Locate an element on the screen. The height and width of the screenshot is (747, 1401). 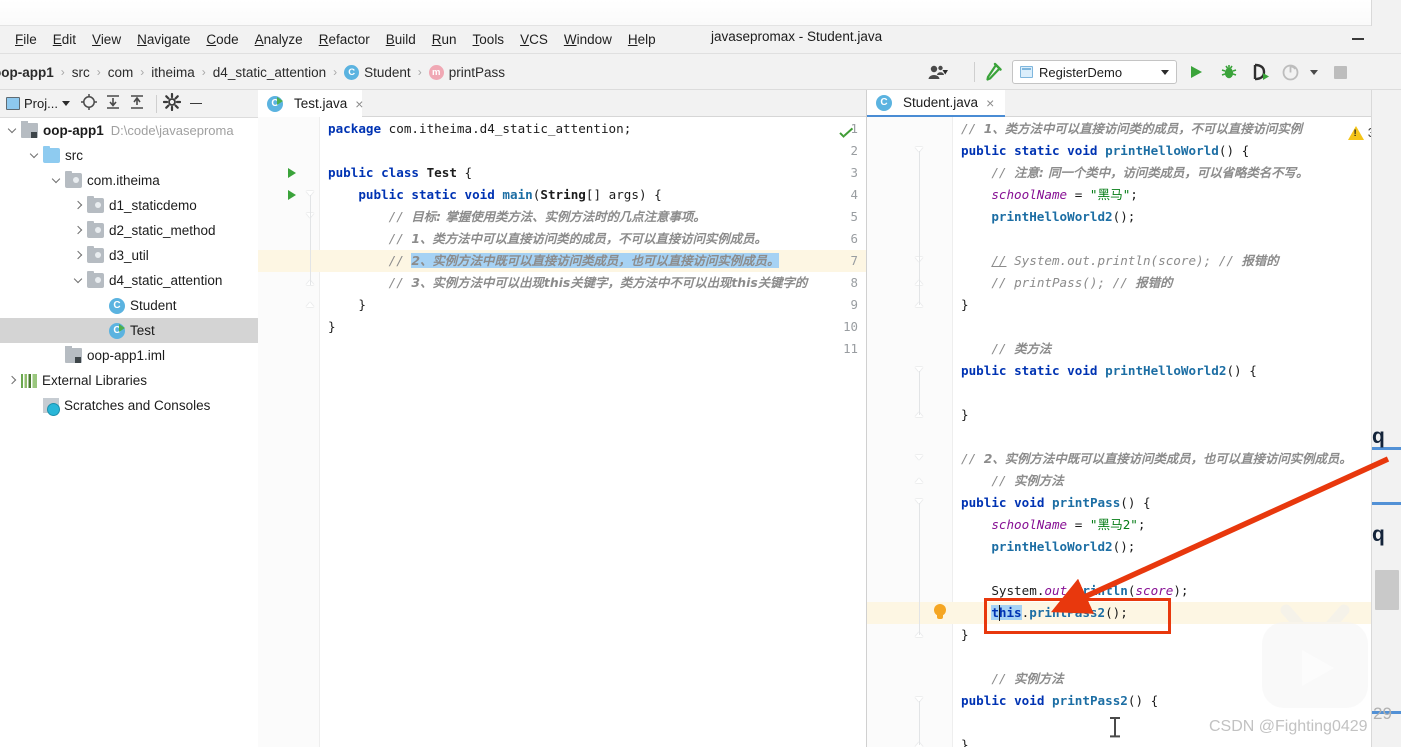
profile-icon is located at coordinates (1290, 72).